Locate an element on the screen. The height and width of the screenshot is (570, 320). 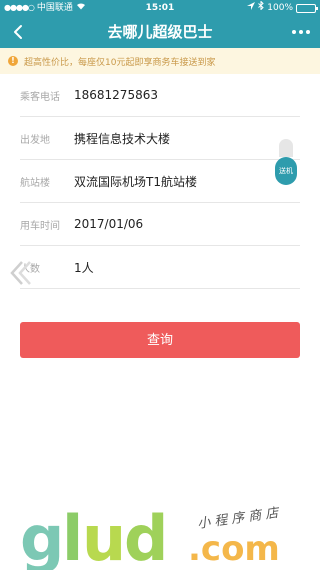
form-row-time: 用车时间 2017/01/06 is located at coordinates (160, 224).